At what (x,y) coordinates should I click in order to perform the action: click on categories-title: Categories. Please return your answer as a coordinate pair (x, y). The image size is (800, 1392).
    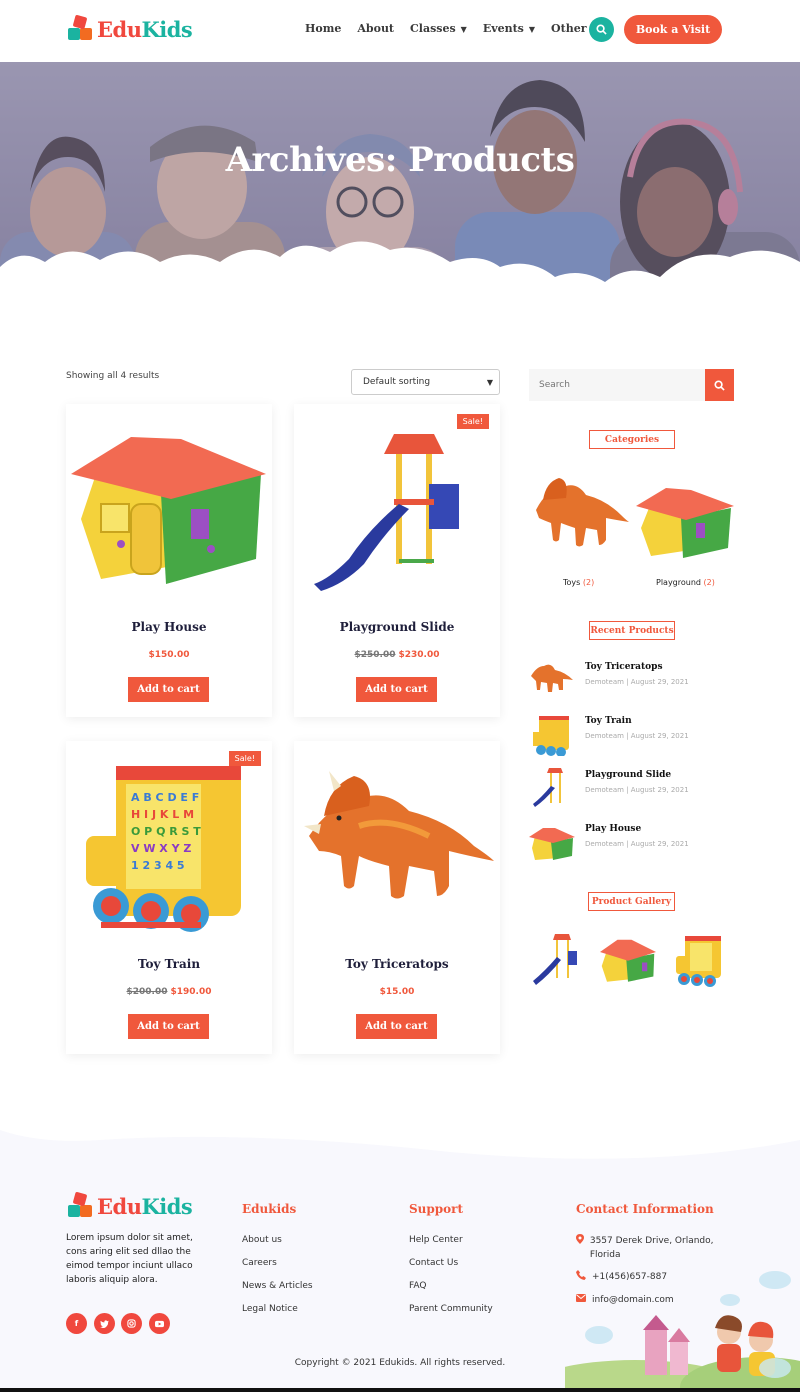
    Looking at the image, I should click on (632, 439).